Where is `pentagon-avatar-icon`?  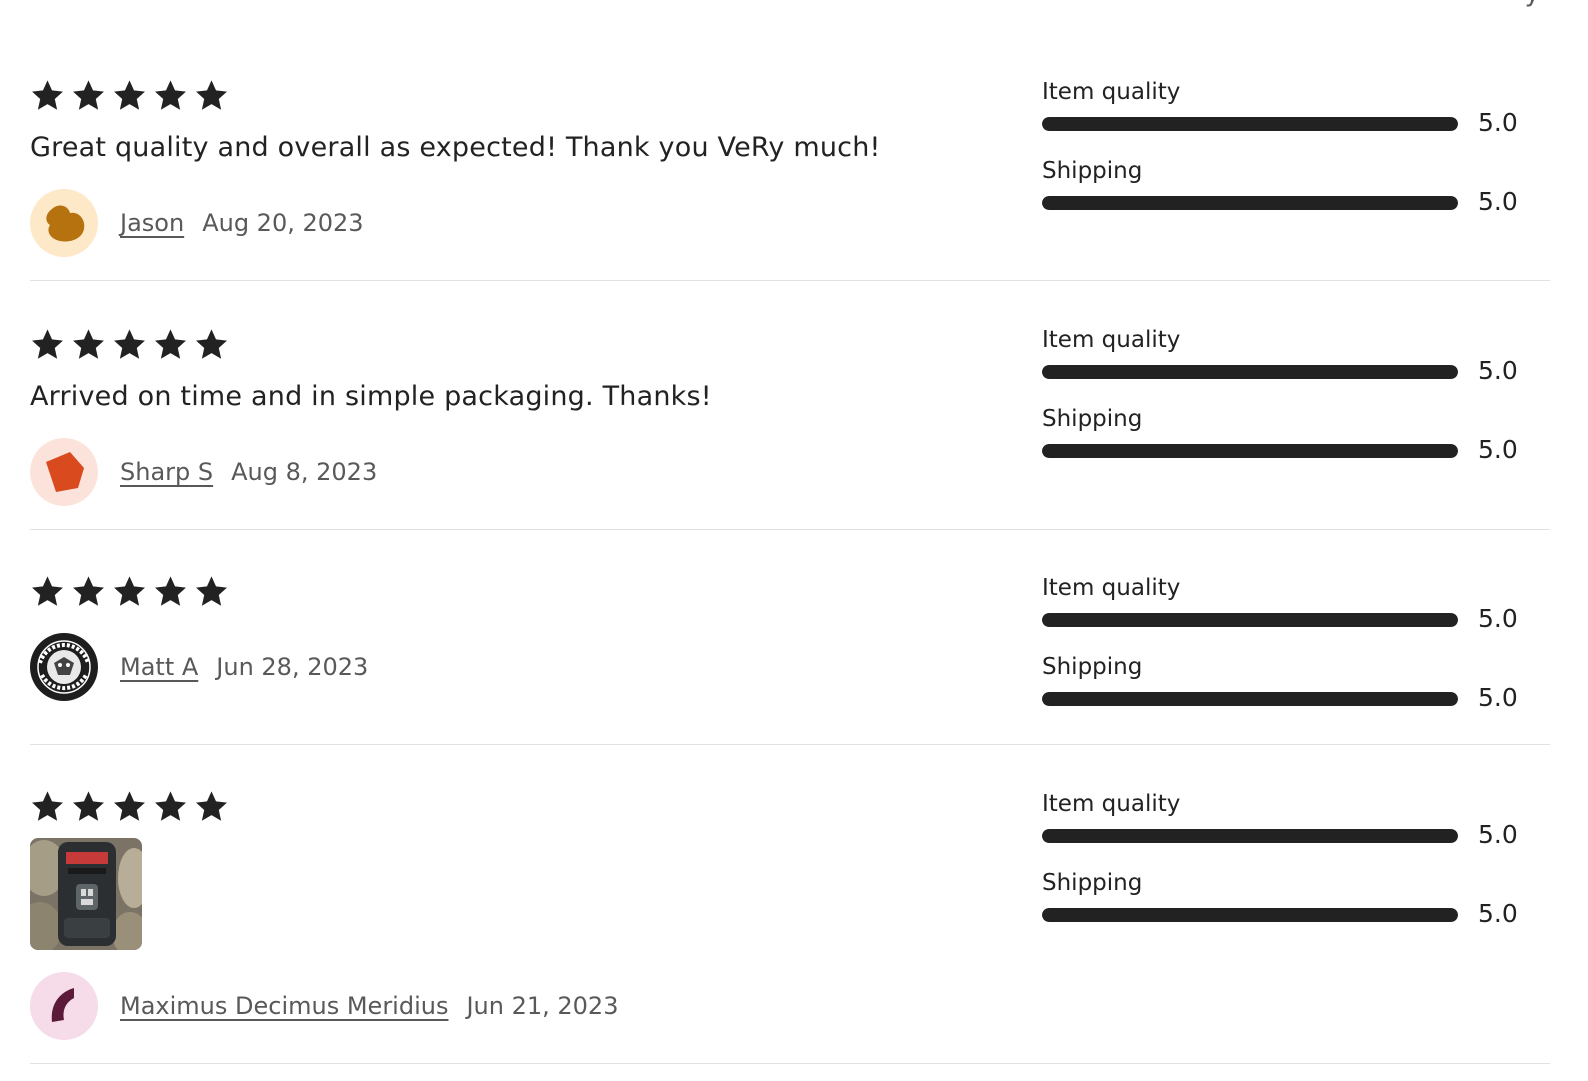
pentagon-avatar-icon is located at coordinates (65, 472).